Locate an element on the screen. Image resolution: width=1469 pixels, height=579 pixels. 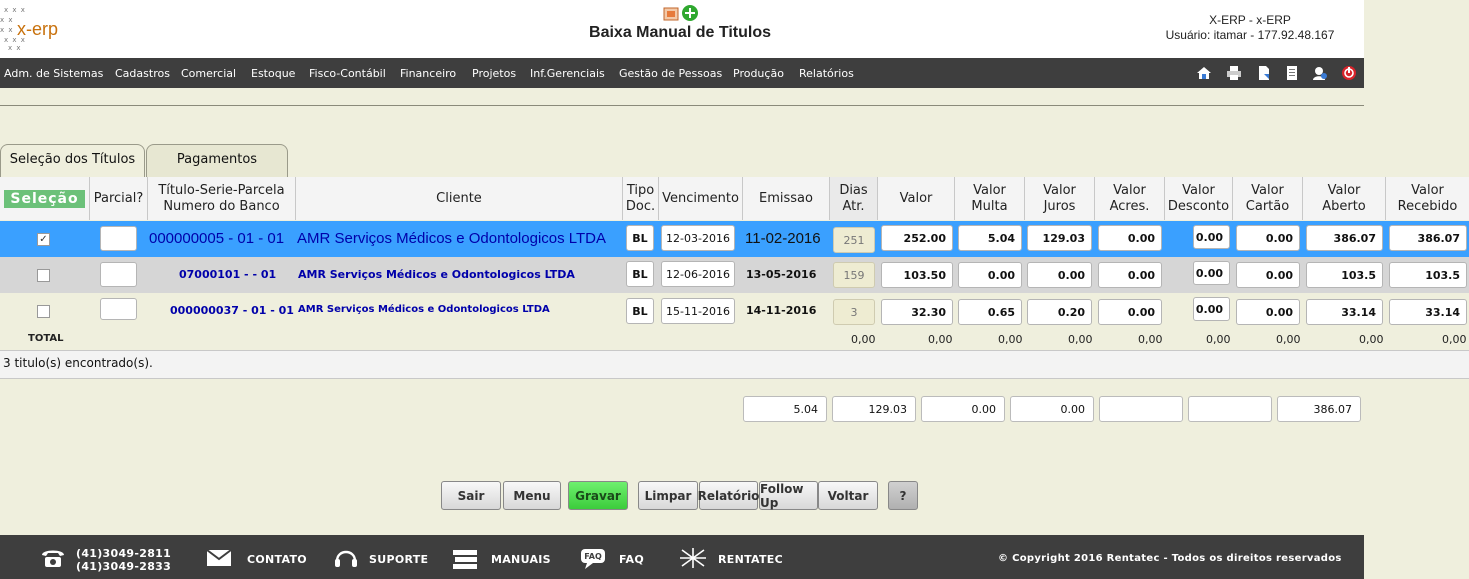
summary-acres: 0.00 is located at coordinates (963, 409).